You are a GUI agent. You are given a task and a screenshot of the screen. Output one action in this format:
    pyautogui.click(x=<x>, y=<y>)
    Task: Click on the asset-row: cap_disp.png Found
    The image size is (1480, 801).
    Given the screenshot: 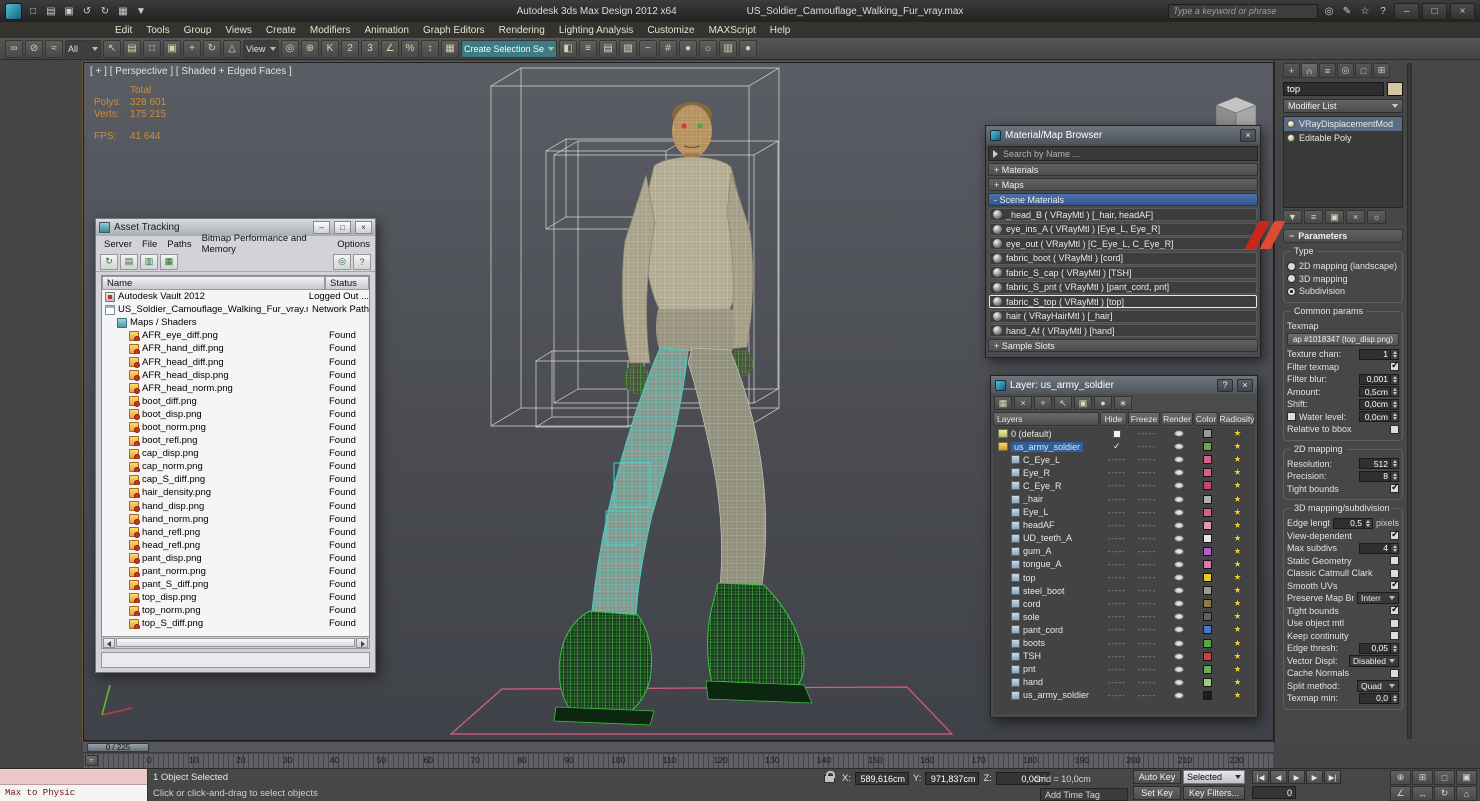 What is the action you would take?
    pyautogui.click(x=235, y=453)
    